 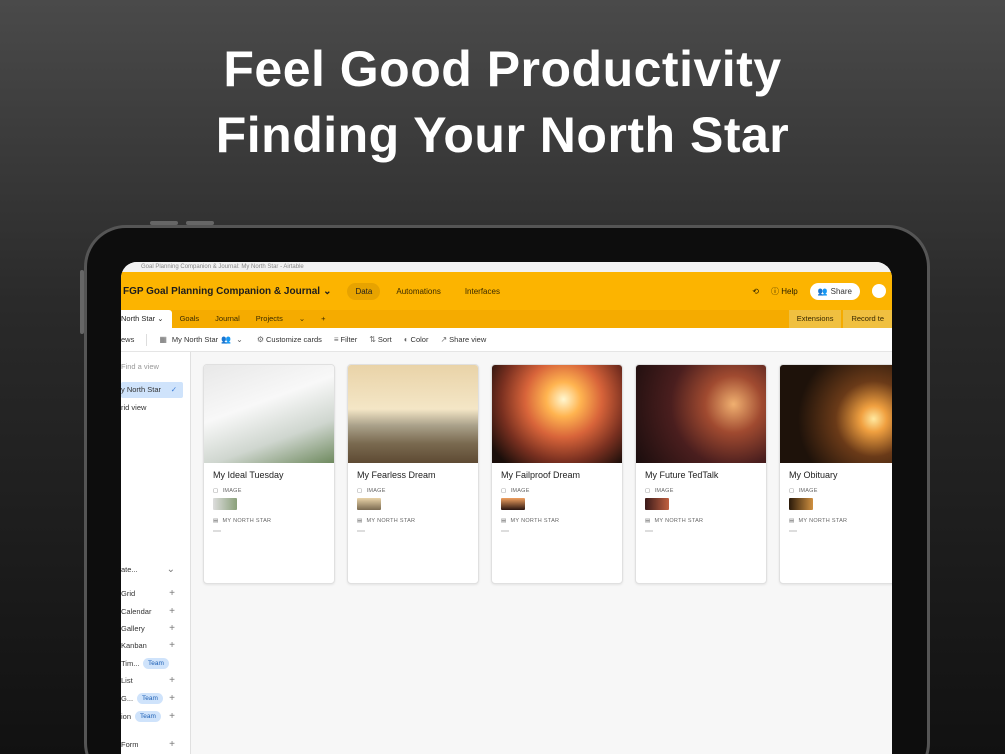 I want to click on create-calendar: Calendar +, so click(x=152, y=612).